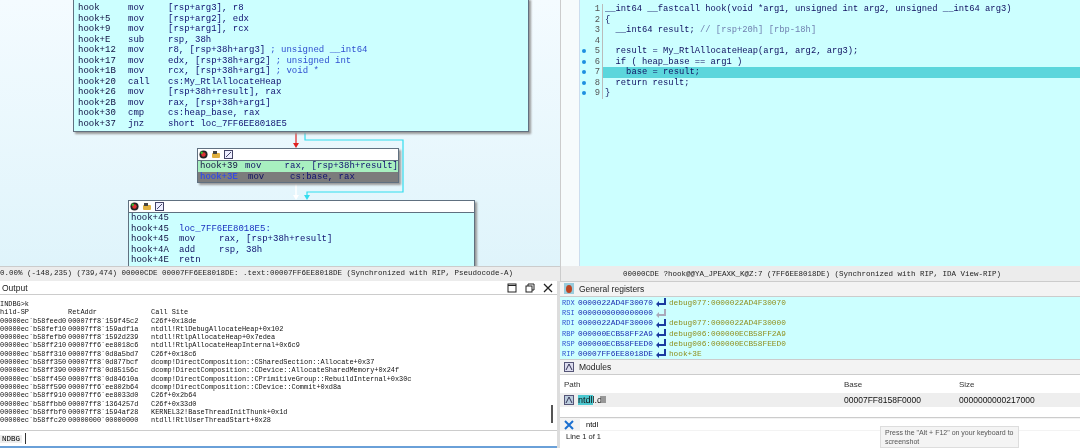  What do you see at coordinates (219, 102) in the screenshot?
I see `operand: rax, [rsp+38h+arg1]` at bounding box center [219, 102].